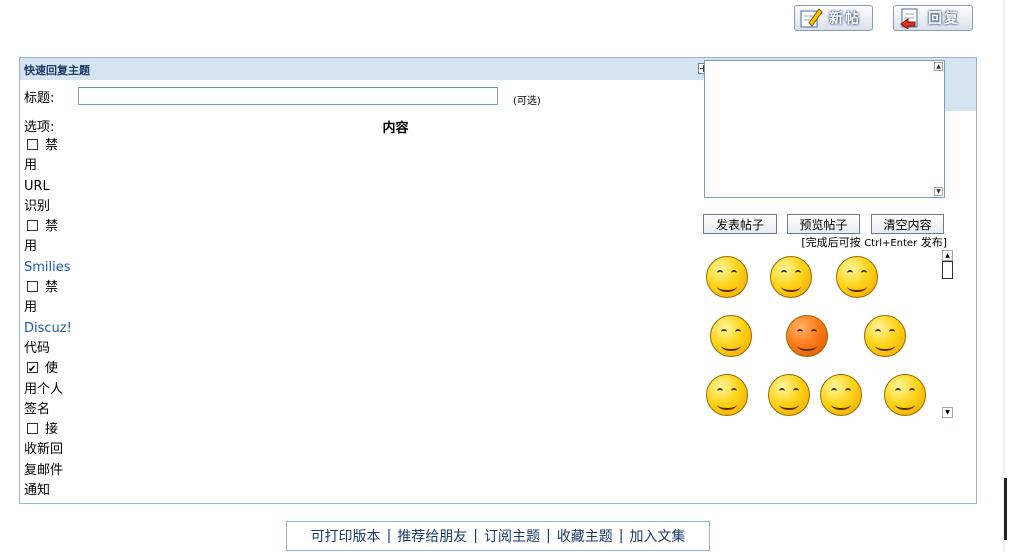  I want to click on option-label: 用个人, so click(44, 389).